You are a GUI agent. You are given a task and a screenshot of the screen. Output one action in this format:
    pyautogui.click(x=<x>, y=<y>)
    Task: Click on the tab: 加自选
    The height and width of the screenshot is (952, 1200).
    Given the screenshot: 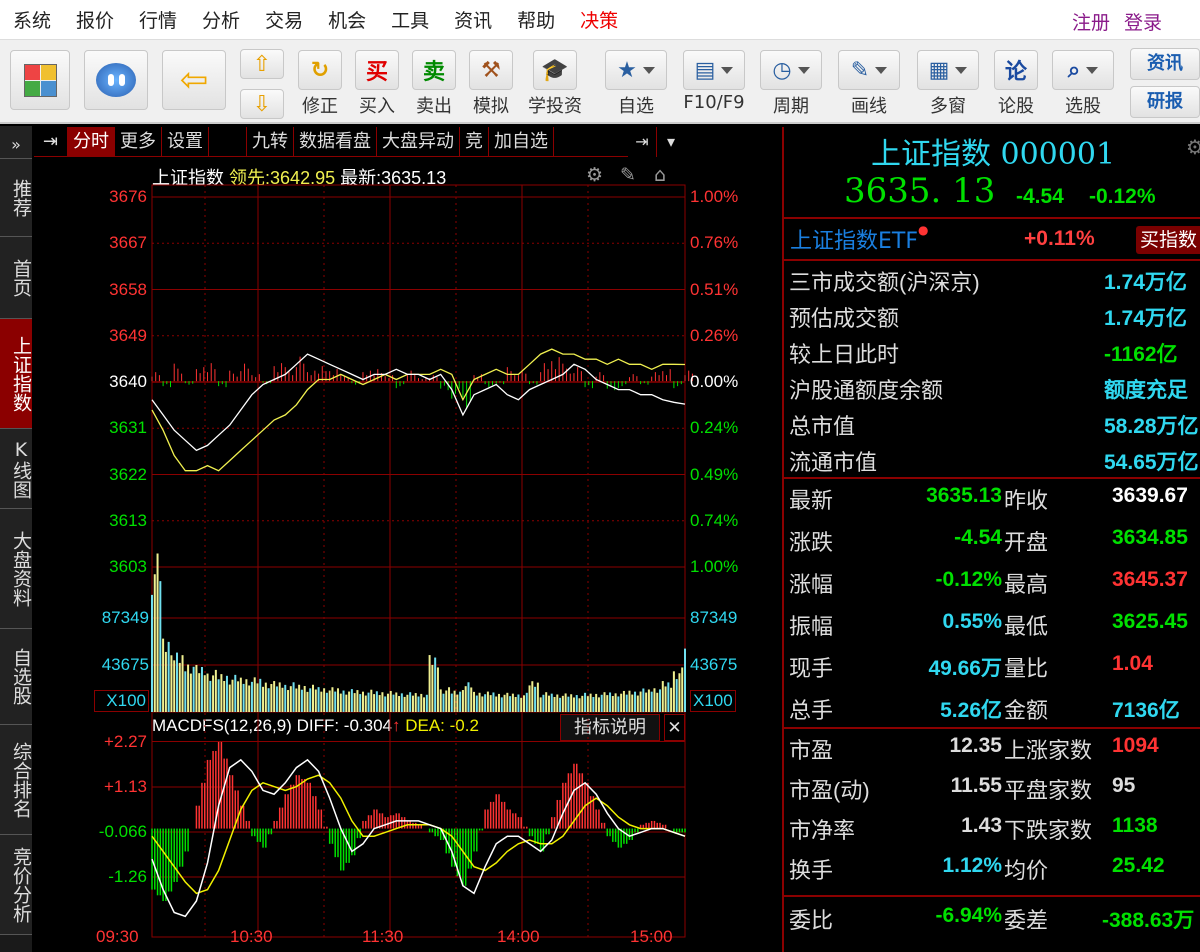 What is the action you would take?
    pyautogui.click(x=521, y=142)
    